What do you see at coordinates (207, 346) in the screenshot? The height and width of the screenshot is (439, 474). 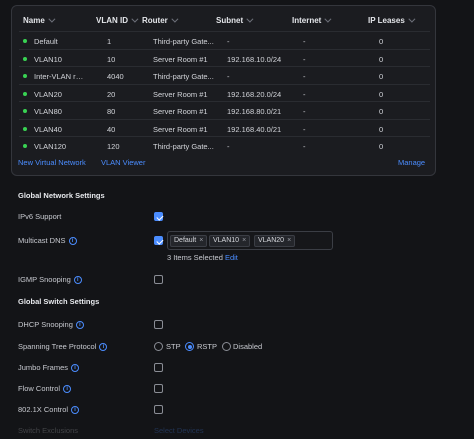 I see `rstp-label: RSTP` at bounding box center [207, 346].